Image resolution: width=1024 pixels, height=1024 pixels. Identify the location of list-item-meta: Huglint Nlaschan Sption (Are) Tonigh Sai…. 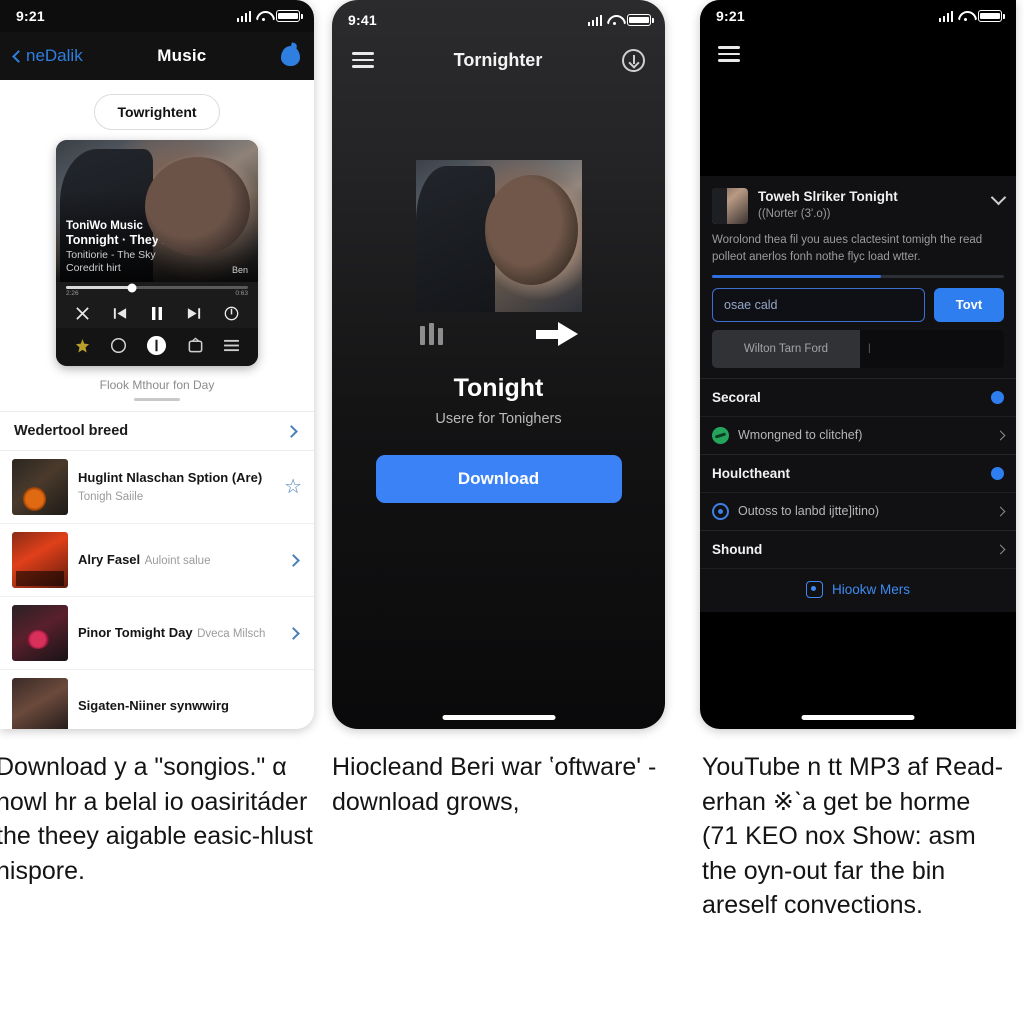
(176, 487).